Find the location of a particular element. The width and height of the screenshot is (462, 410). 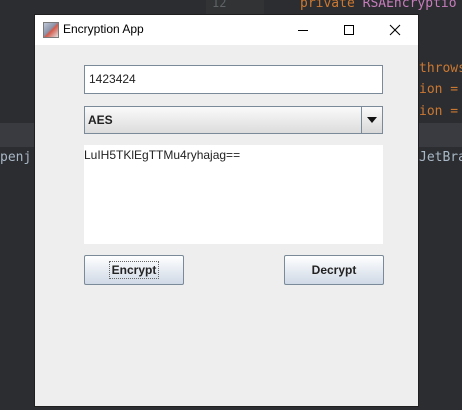

ide-line-number: 12 is located at coordinates (219, 5).